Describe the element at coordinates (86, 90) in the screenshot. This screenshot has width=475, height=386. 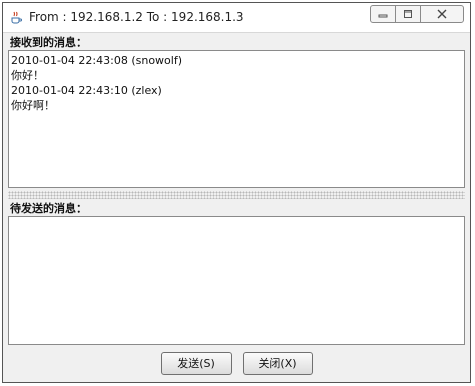
I see `message-header: 2010-01-04 22:43:10 (zlex)` at that location.